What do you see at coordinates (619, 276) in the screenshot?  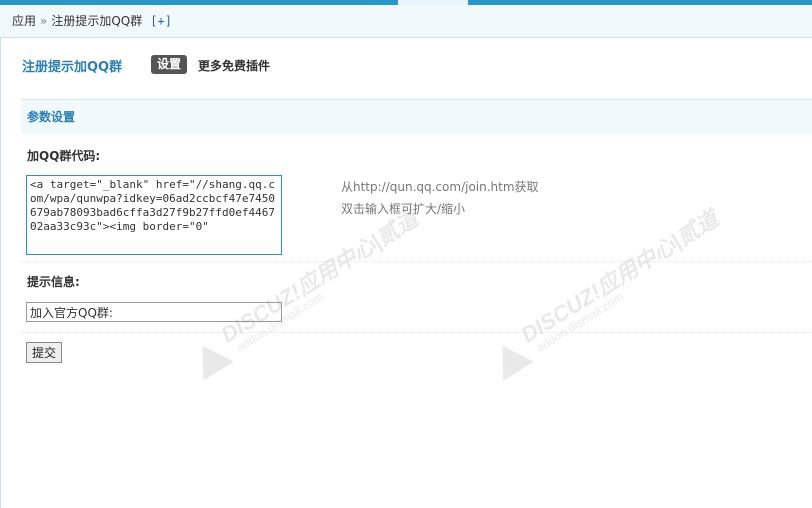 I see `watermark-brand: DISCUZ!应用中心|贰道` at bounding box center [619, 276].